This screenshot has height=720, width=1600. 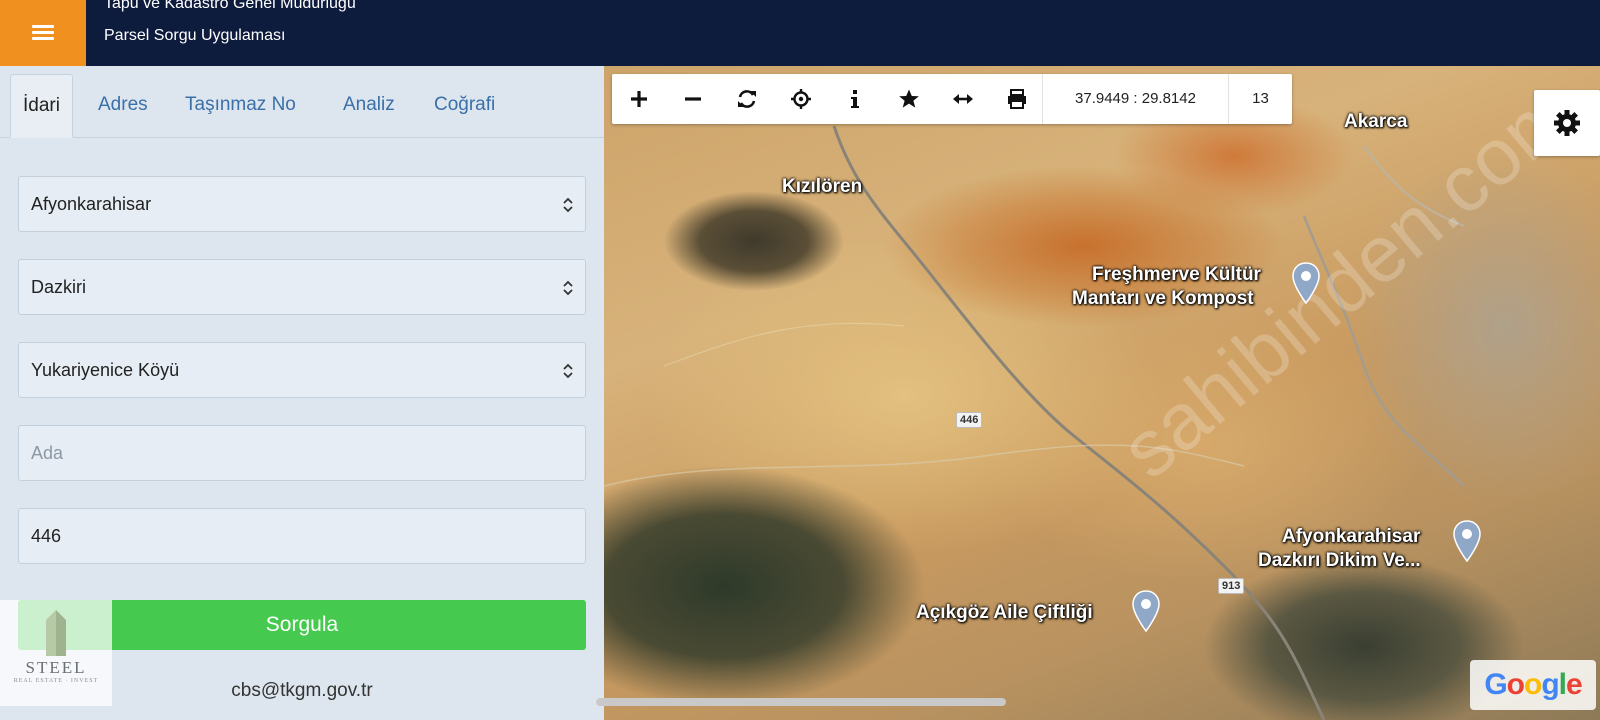 I want to click on steel-logo: STEEL REAL ESTATE · INVEST, so click(x=56, y=653).